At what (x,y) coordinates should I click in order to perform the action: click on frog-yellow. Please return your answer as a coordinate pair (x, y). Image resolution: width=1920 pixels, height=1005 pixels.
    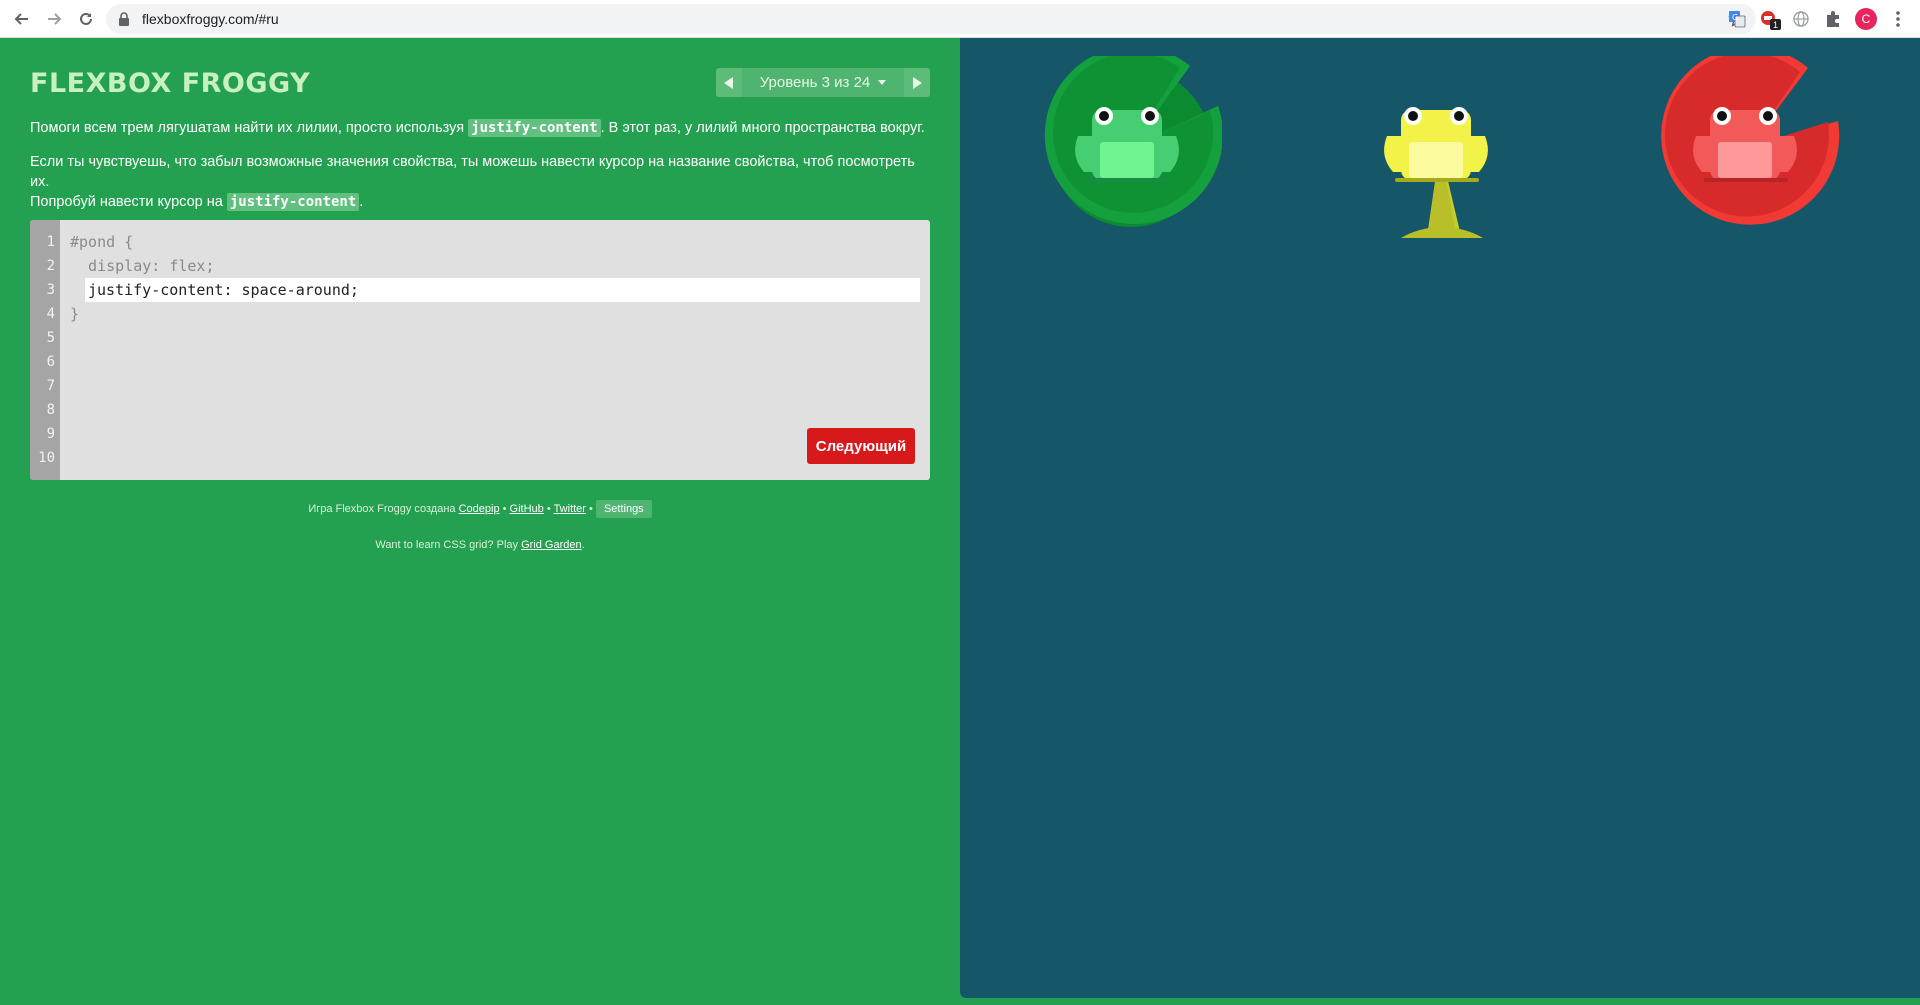
    Looking at the image, I should click on (1436, 144).